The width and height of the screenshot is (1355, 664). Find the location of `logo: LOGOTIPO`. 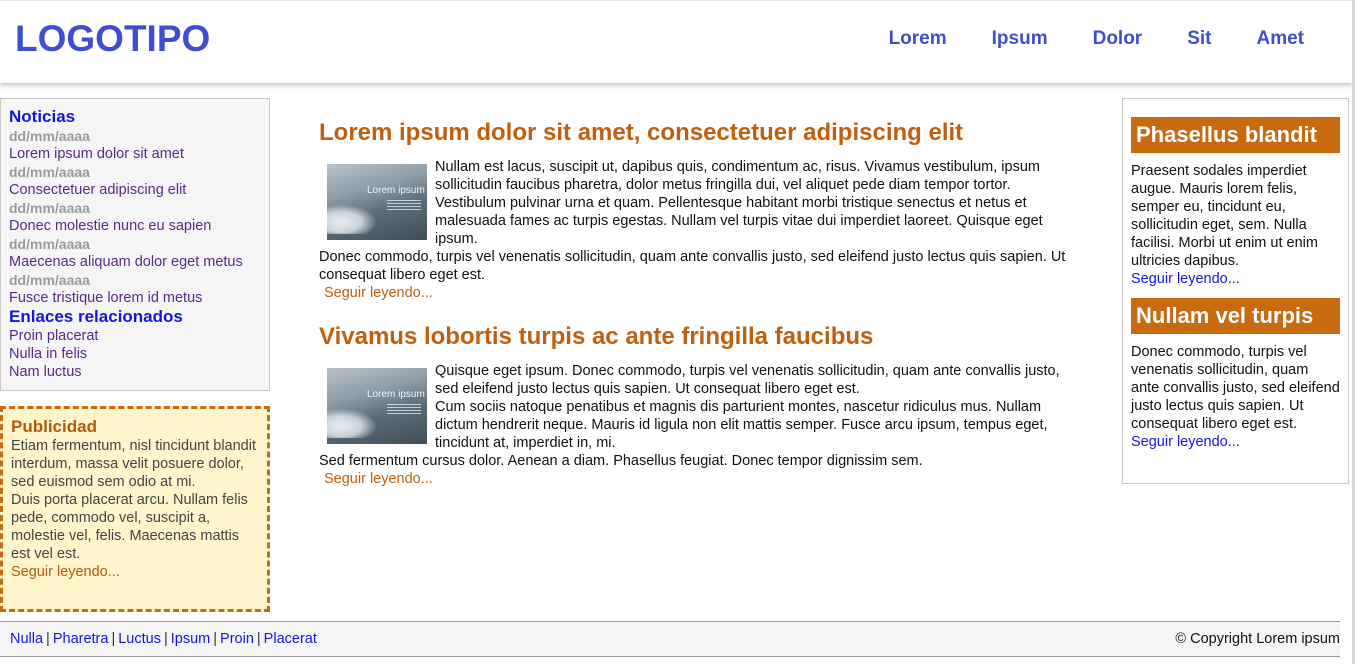

logo: LOGOTIPO is located at coordinates (112, 39).